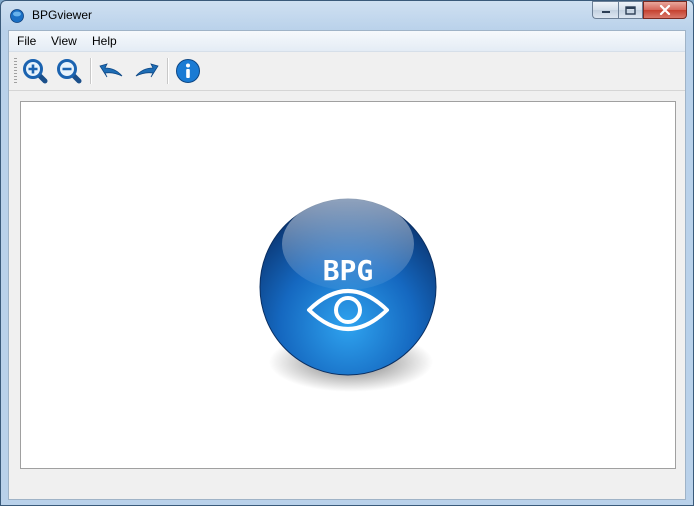 The image size is (694, 506). I want to click on window-title: BPGviewer, so click(62, 15).